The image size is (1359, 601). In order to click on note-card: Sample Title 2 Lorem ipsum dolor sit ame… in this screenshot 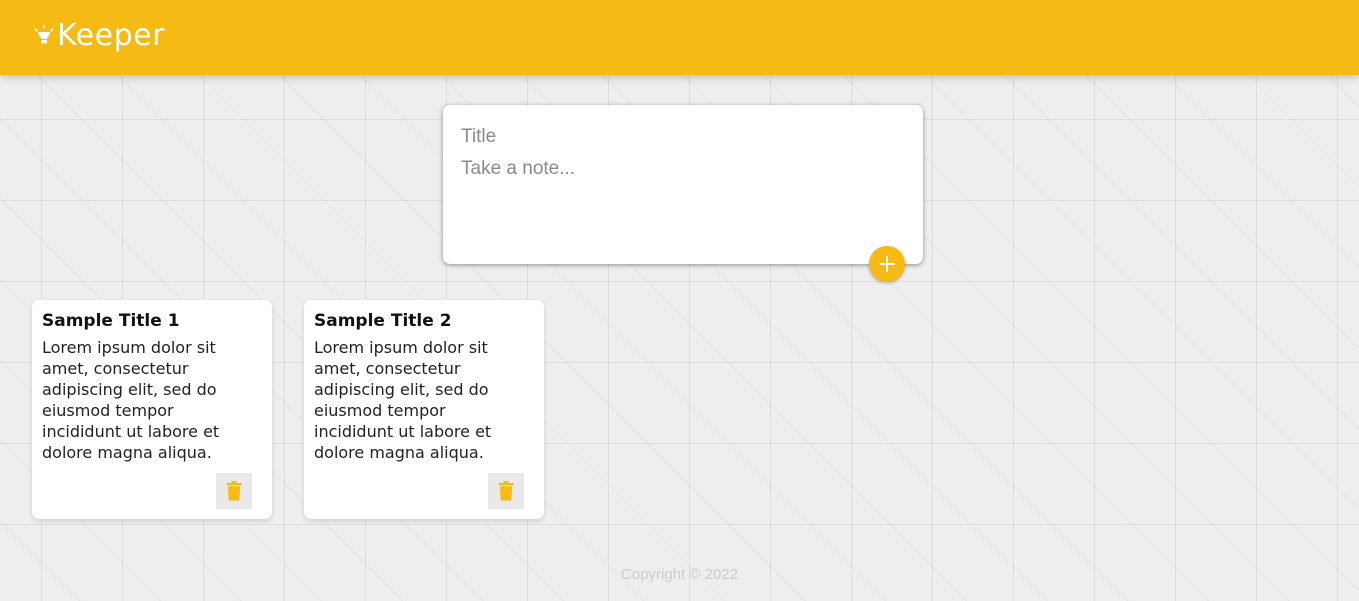, I will do `click(424, 409)`.